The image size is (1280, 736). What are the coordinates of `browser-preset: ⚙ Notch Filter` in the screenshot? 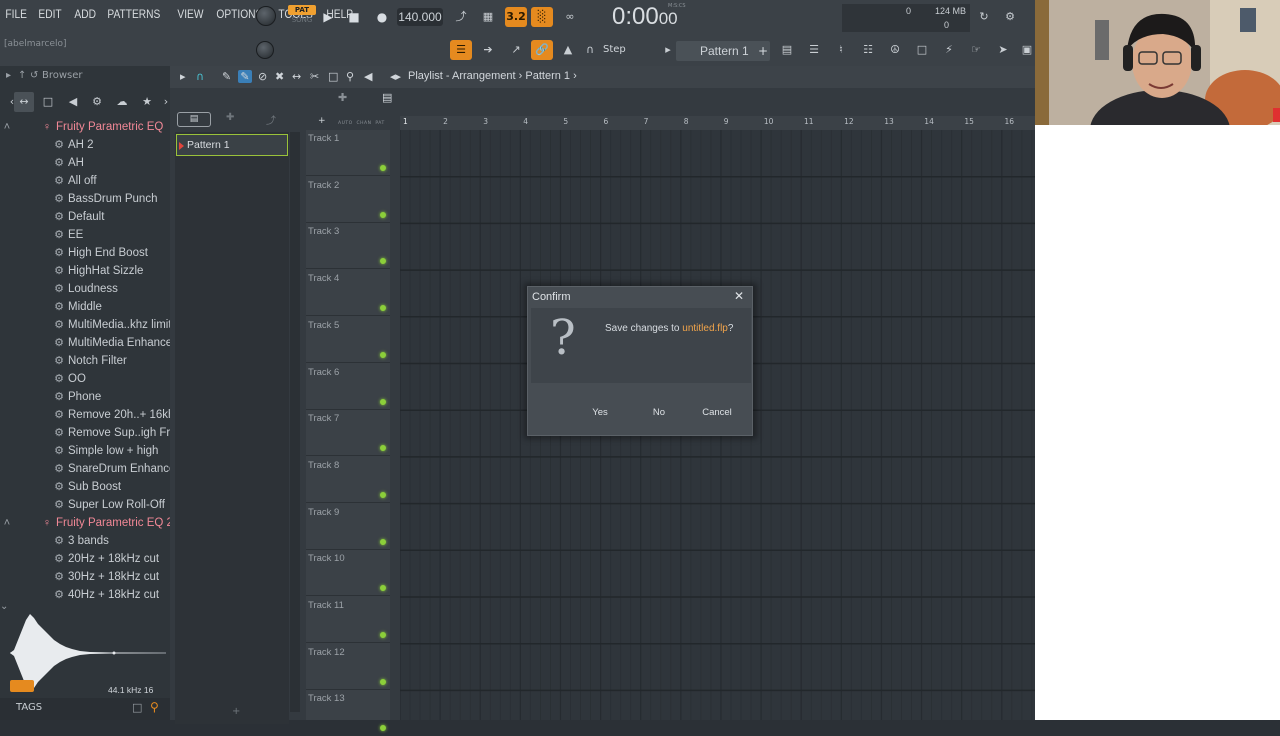 It's located at (85, 361).